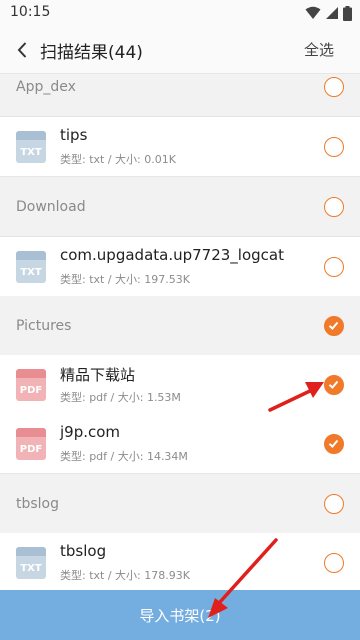  I want to click on import-to-bookshelf-button: 导入书架(2), so click(180, 615).